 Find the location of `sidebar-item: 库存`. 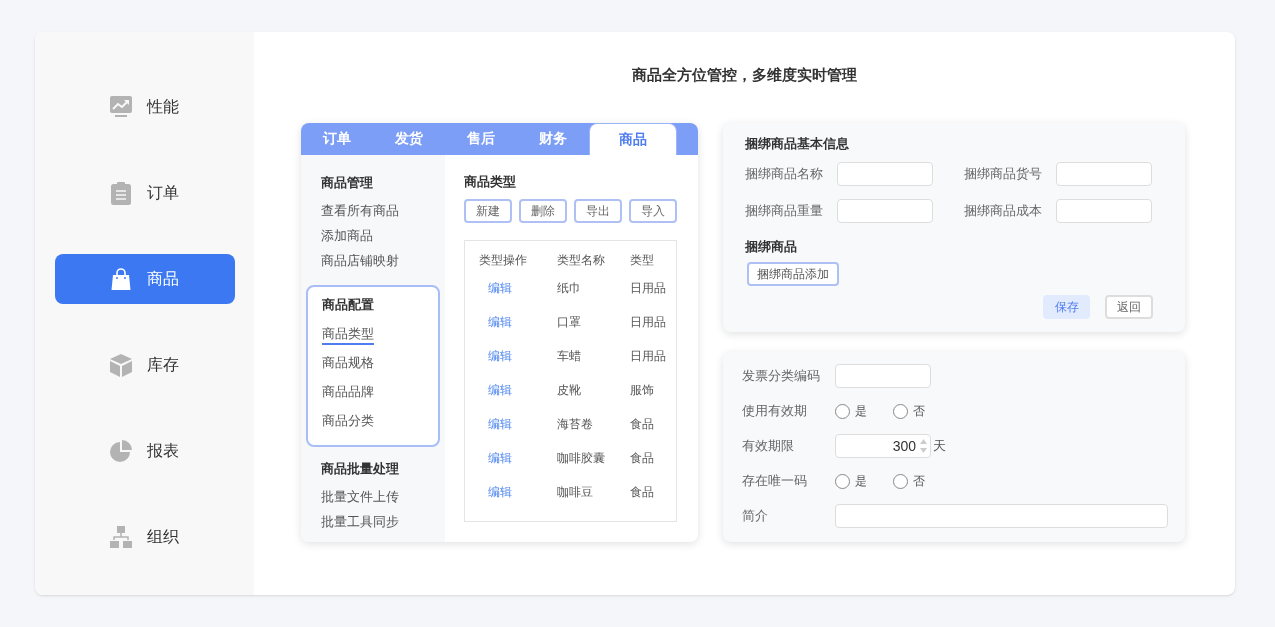

sidebar-item: 库存 is located at coordinates (144, 365).